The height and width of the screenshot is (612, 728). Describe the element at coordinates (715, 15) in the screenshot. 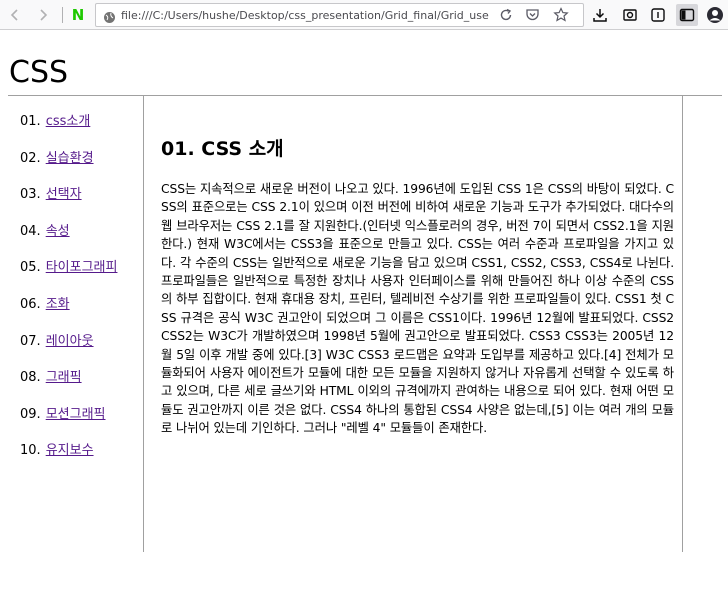

I see `account-icon` at that location.